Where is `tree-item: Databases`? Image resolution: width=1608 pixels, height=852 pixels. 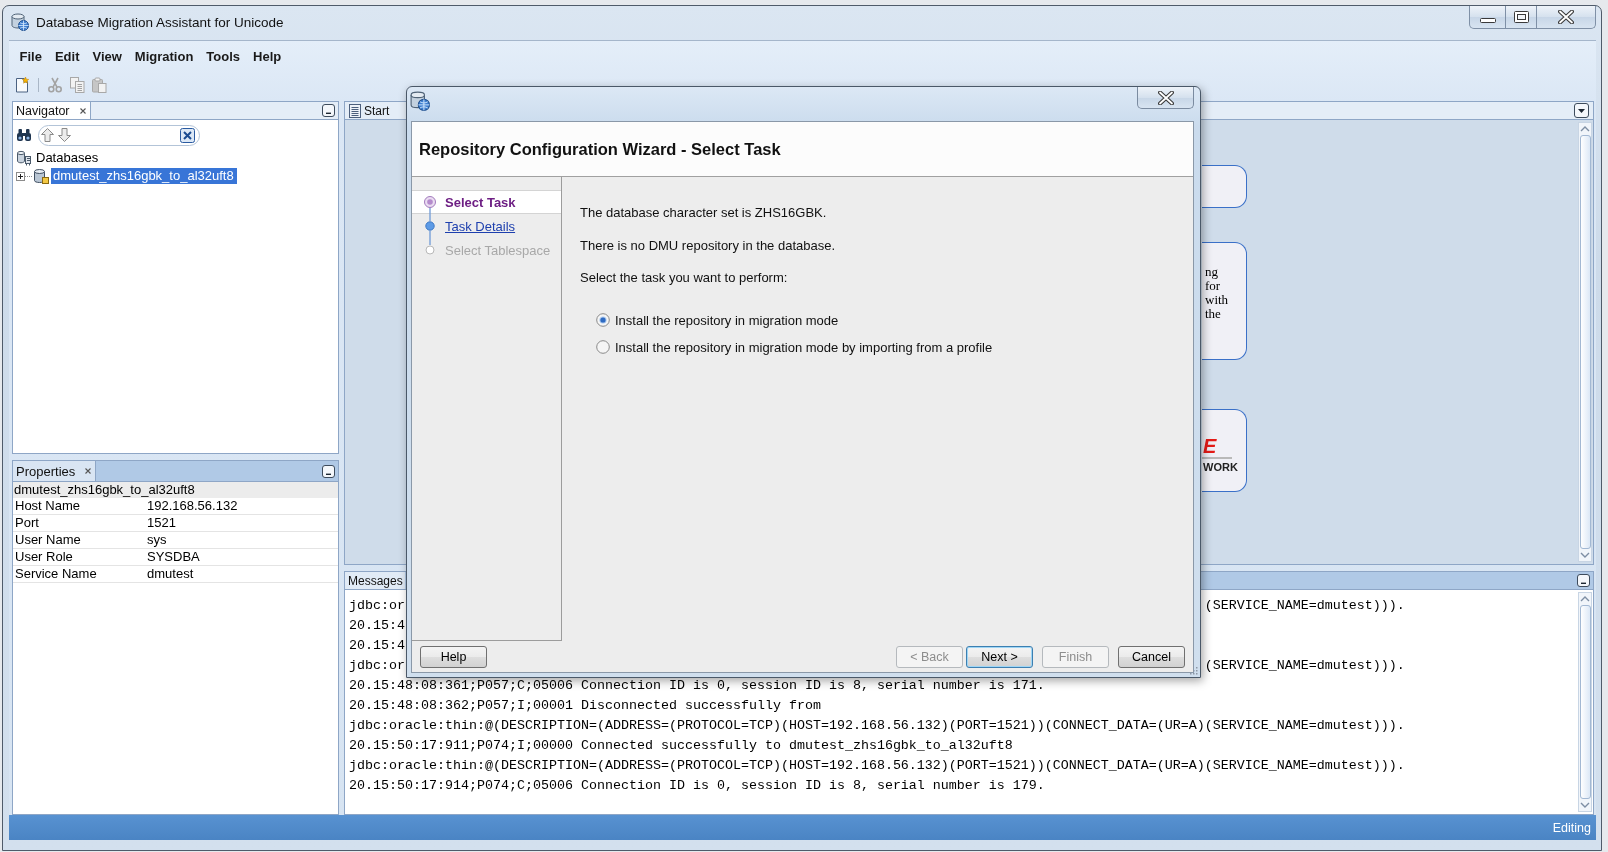 tree-item: Databases is located at coordinates (68, 158).